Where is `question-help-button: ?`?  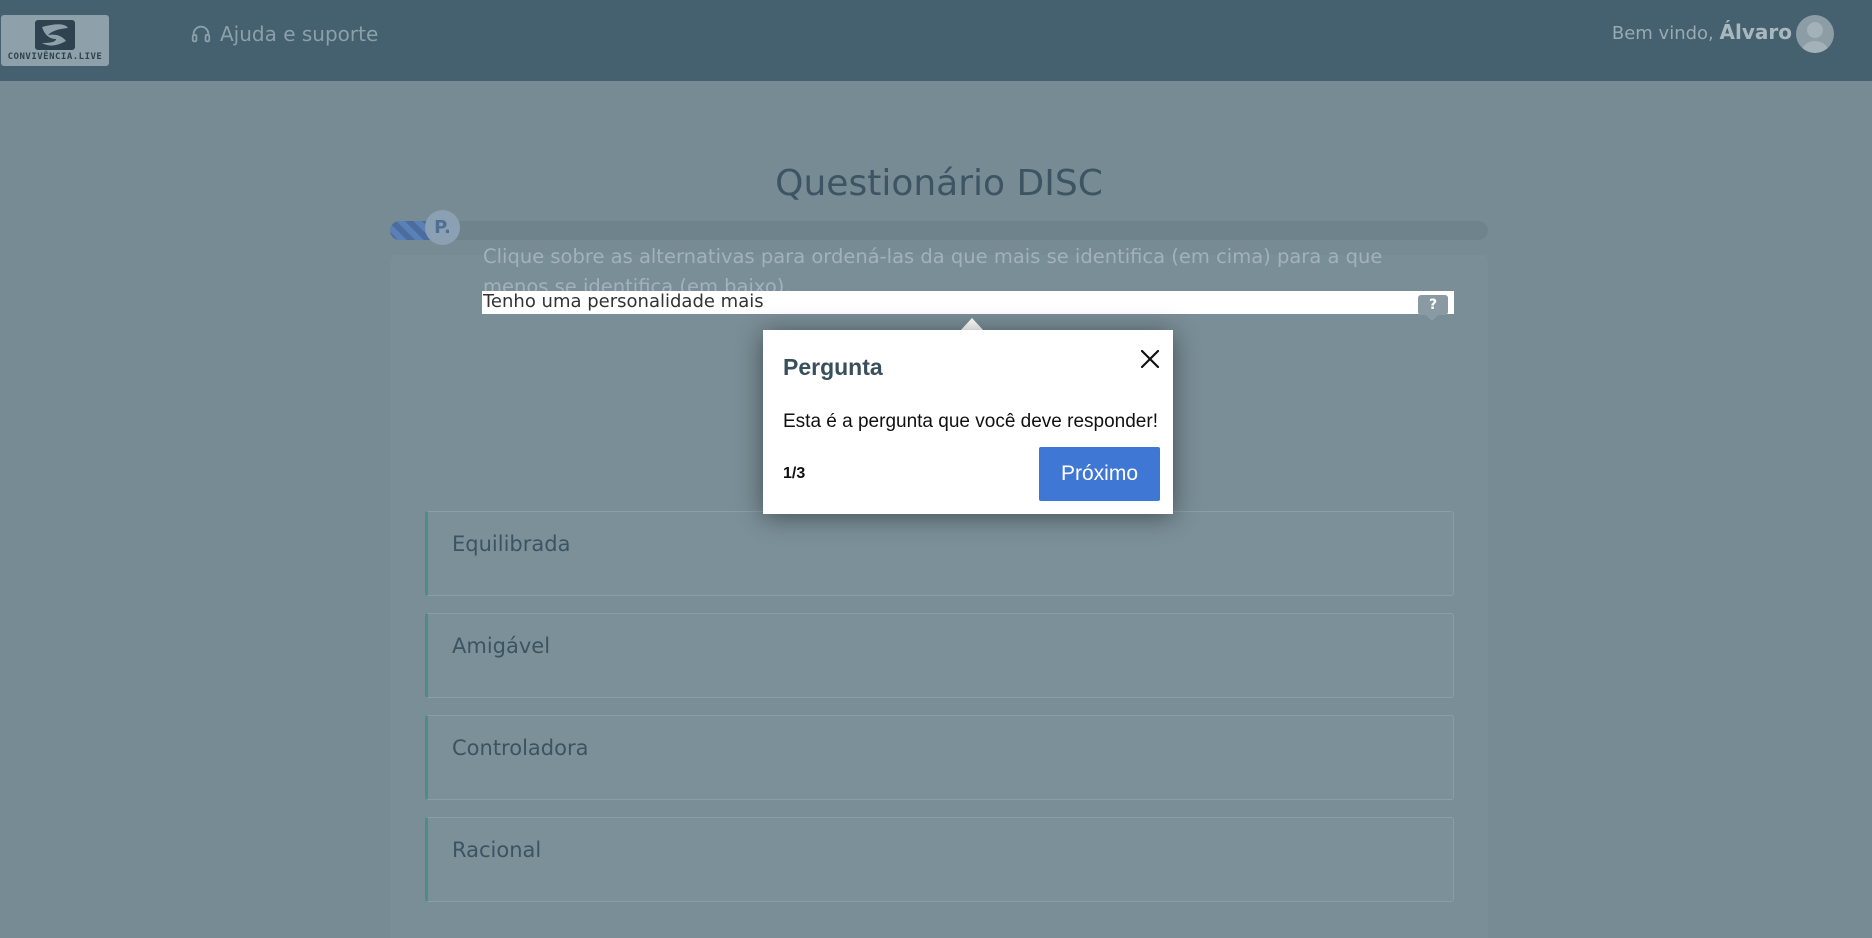 question-help-button: ? is located at coordinates (1433, 305).